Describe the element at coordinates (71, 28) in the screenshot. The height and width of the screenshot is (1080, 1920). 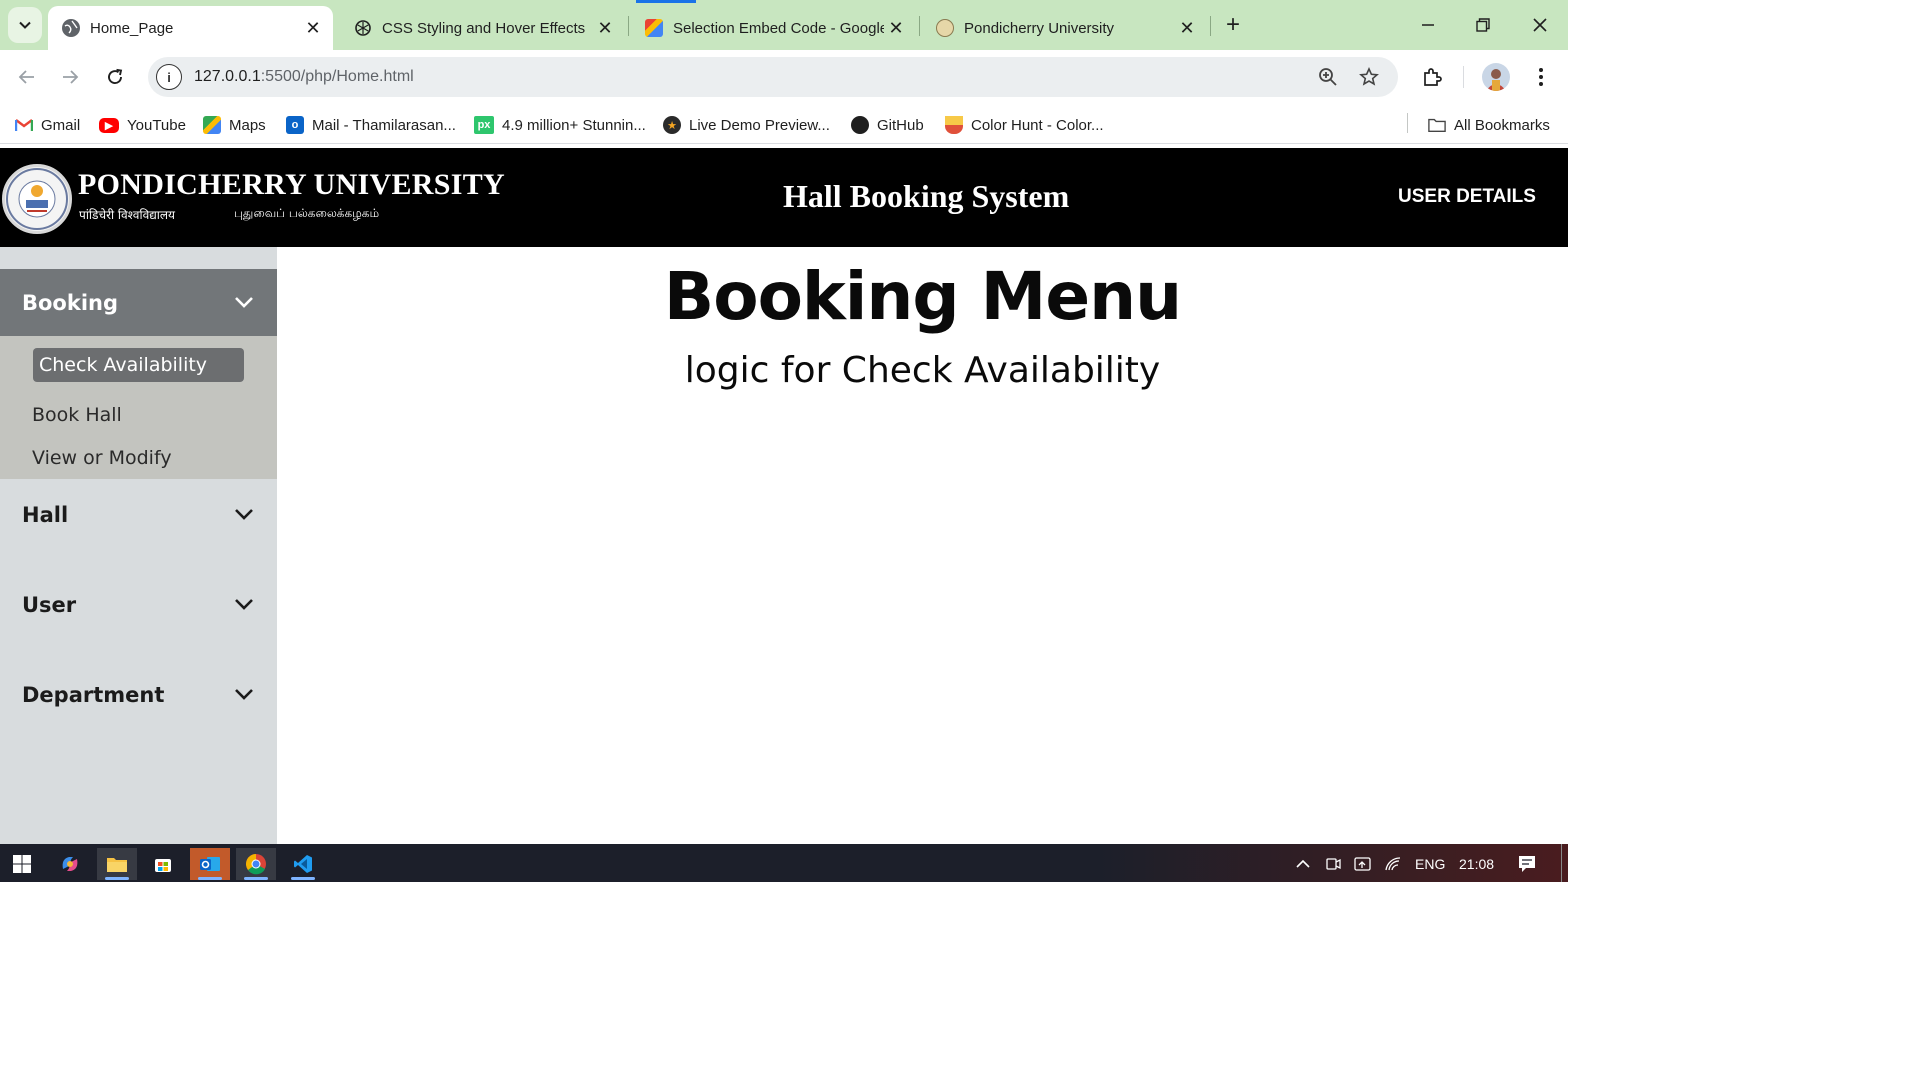
I see `globe-icon` at that location.